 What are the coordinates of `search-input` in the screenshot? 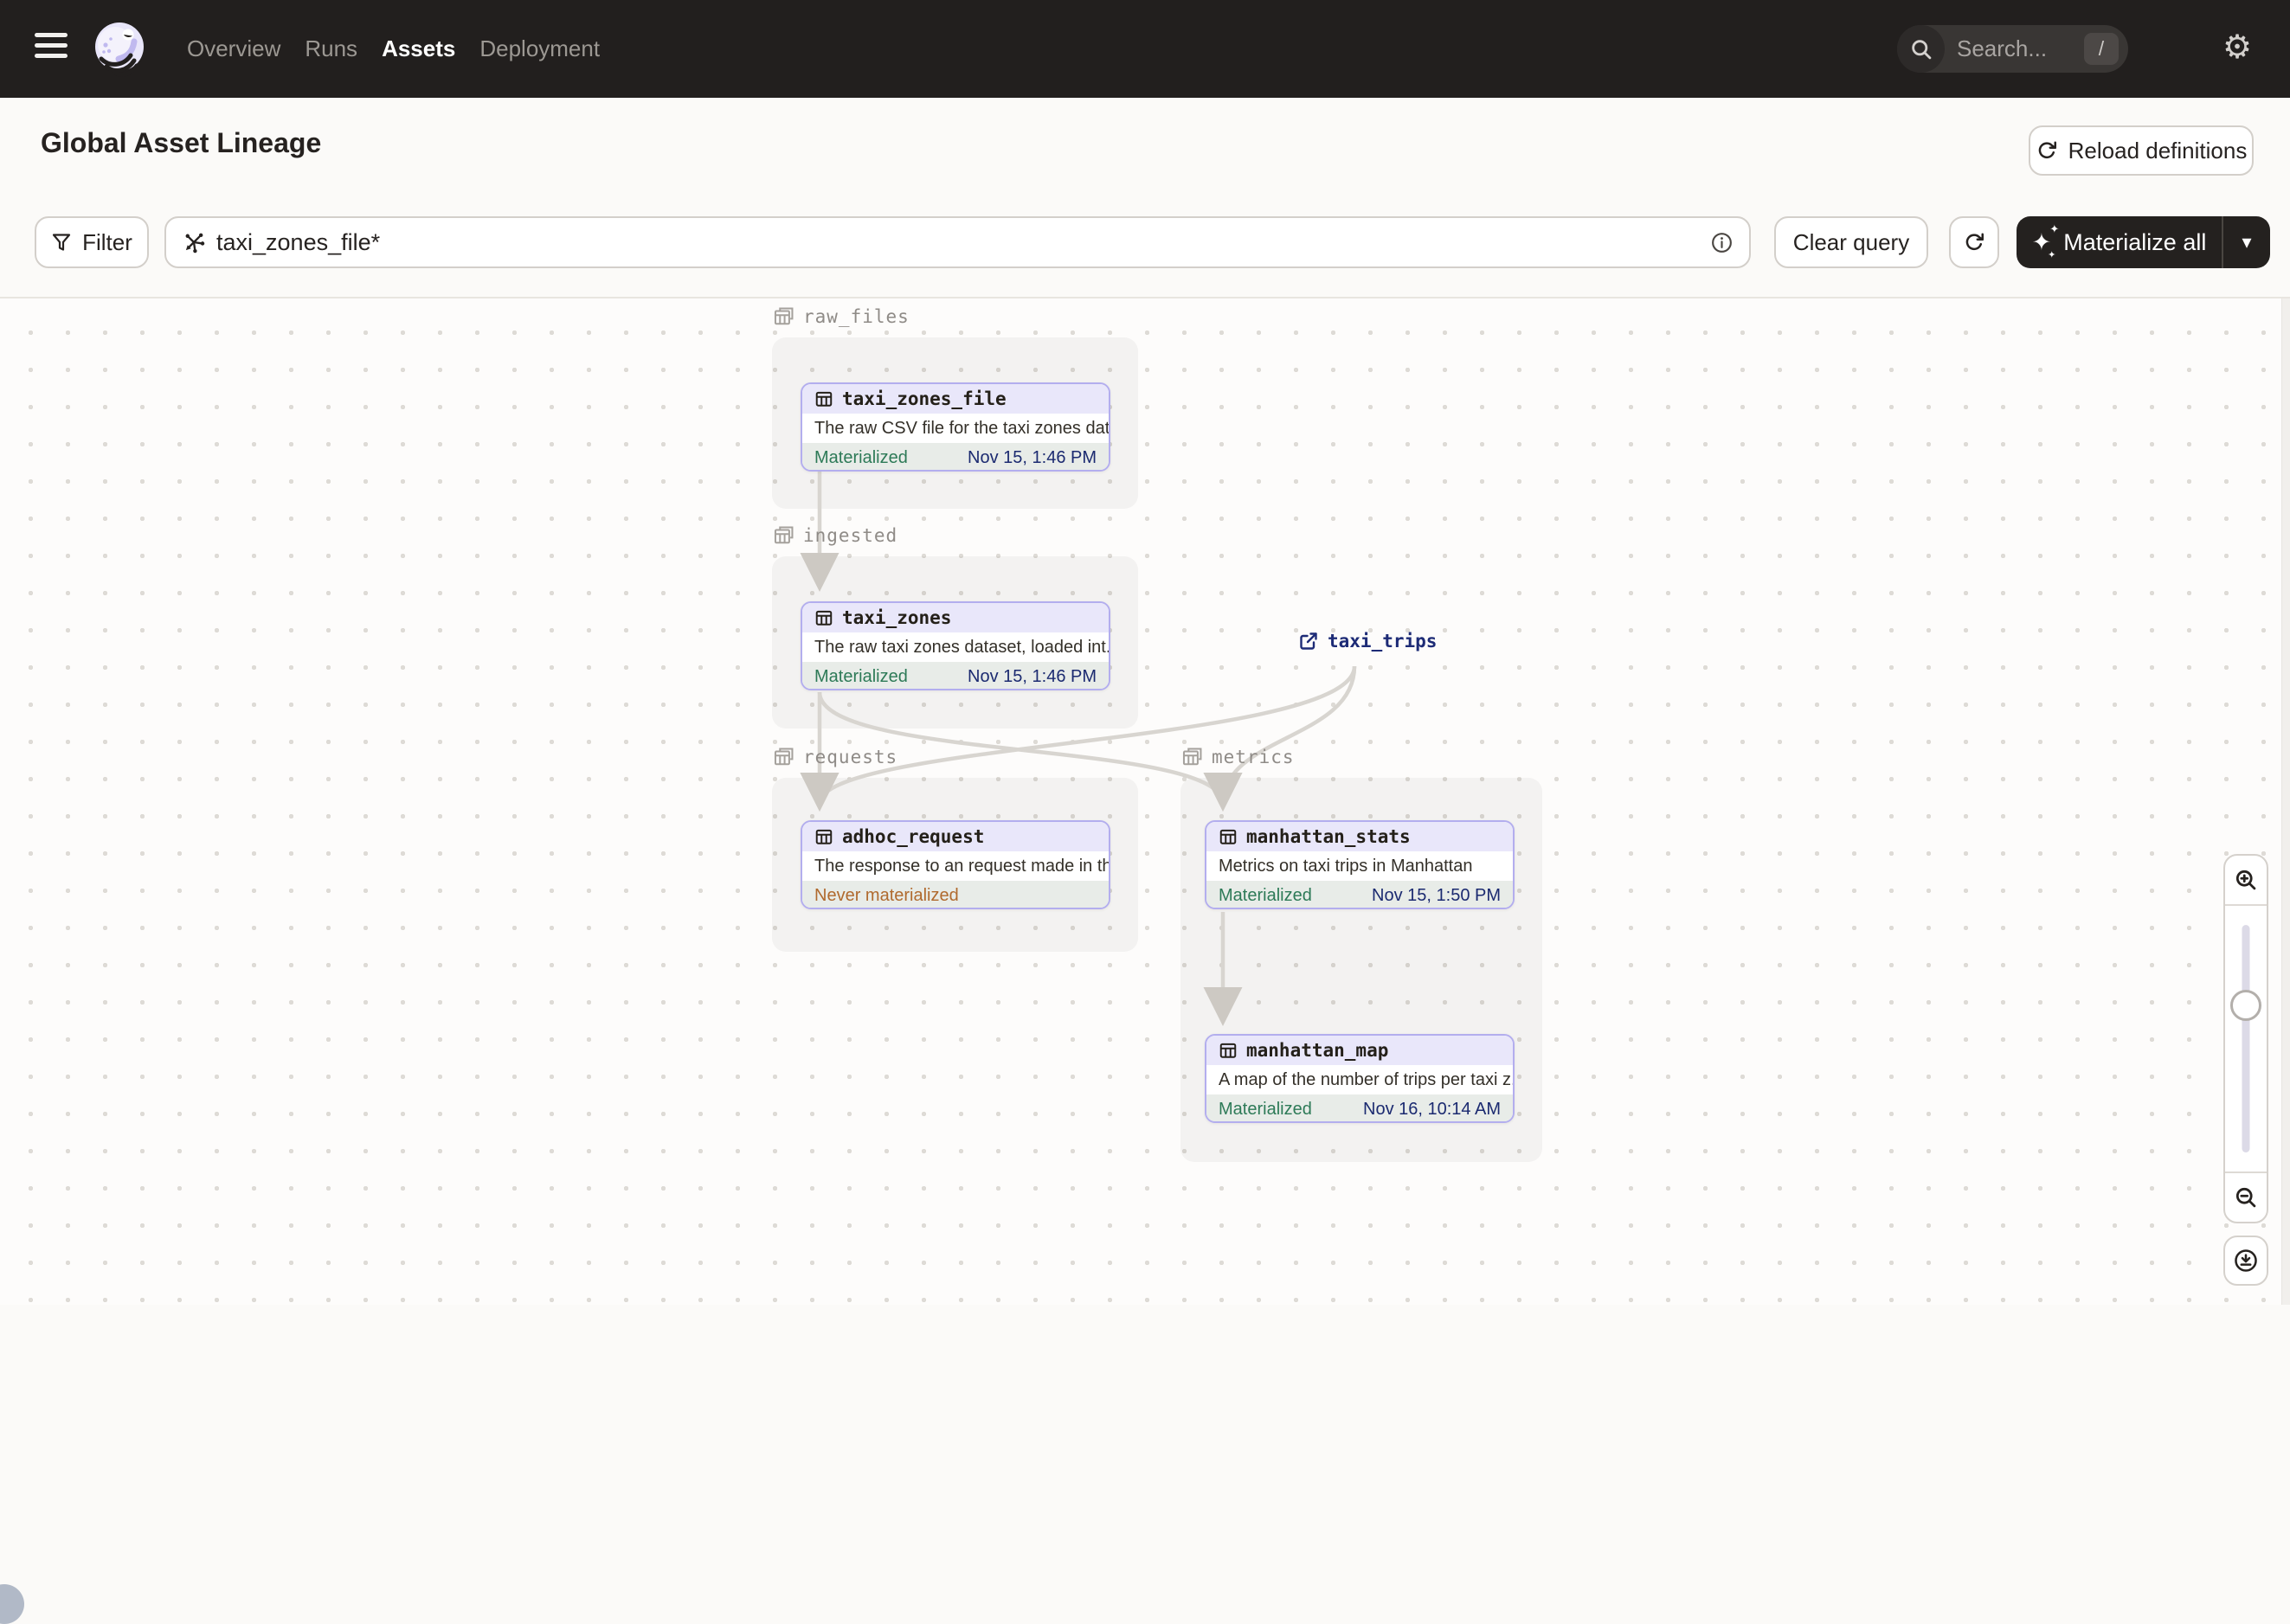 It's located at (2015, 48).